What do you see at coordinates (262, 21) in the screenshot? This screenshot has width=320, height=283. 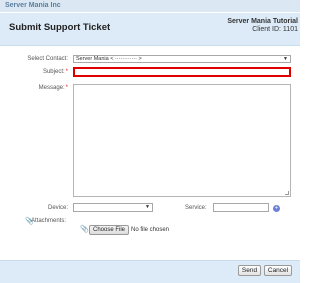 I see `client-name: Server Mania Tutorial` at bounding box center [262, 21].